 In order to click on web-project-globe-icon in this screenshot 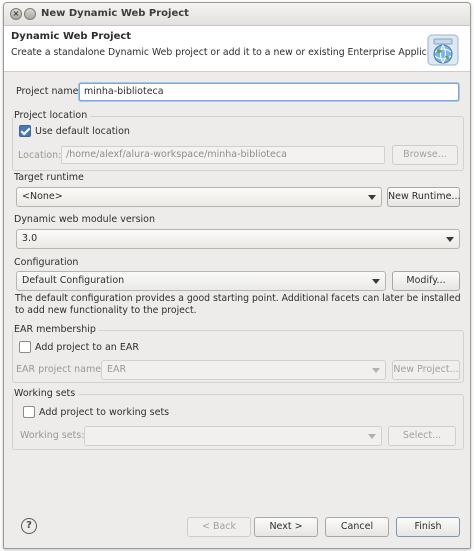, I will do `click(443, 50)`.